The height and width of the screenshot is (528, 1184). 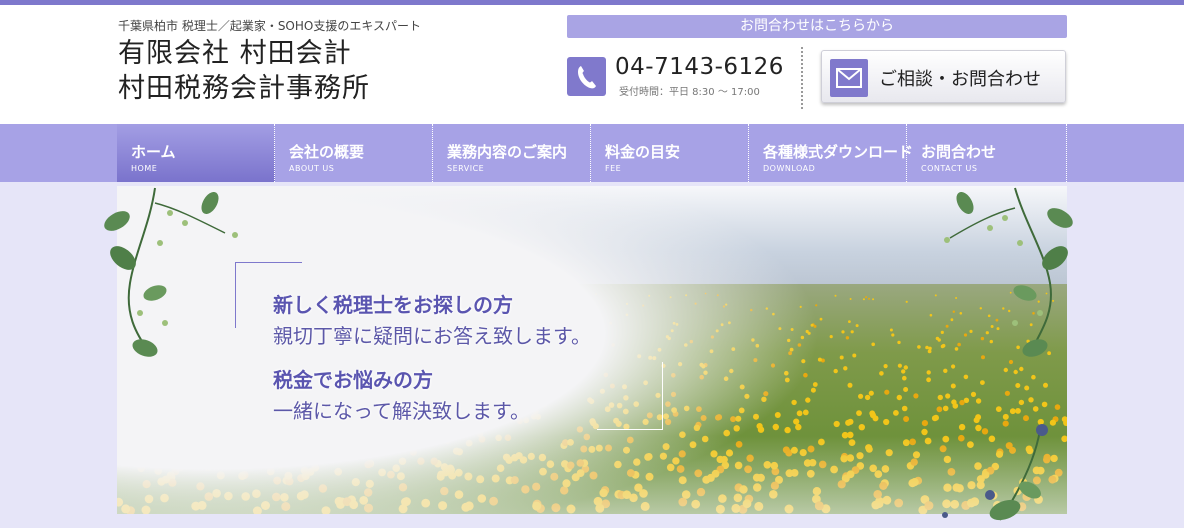 What do you see at coordinates (507, 152) in the screenshot?
I see `nav-label: 業務内容のご案内` at bounding box center [507, 152].